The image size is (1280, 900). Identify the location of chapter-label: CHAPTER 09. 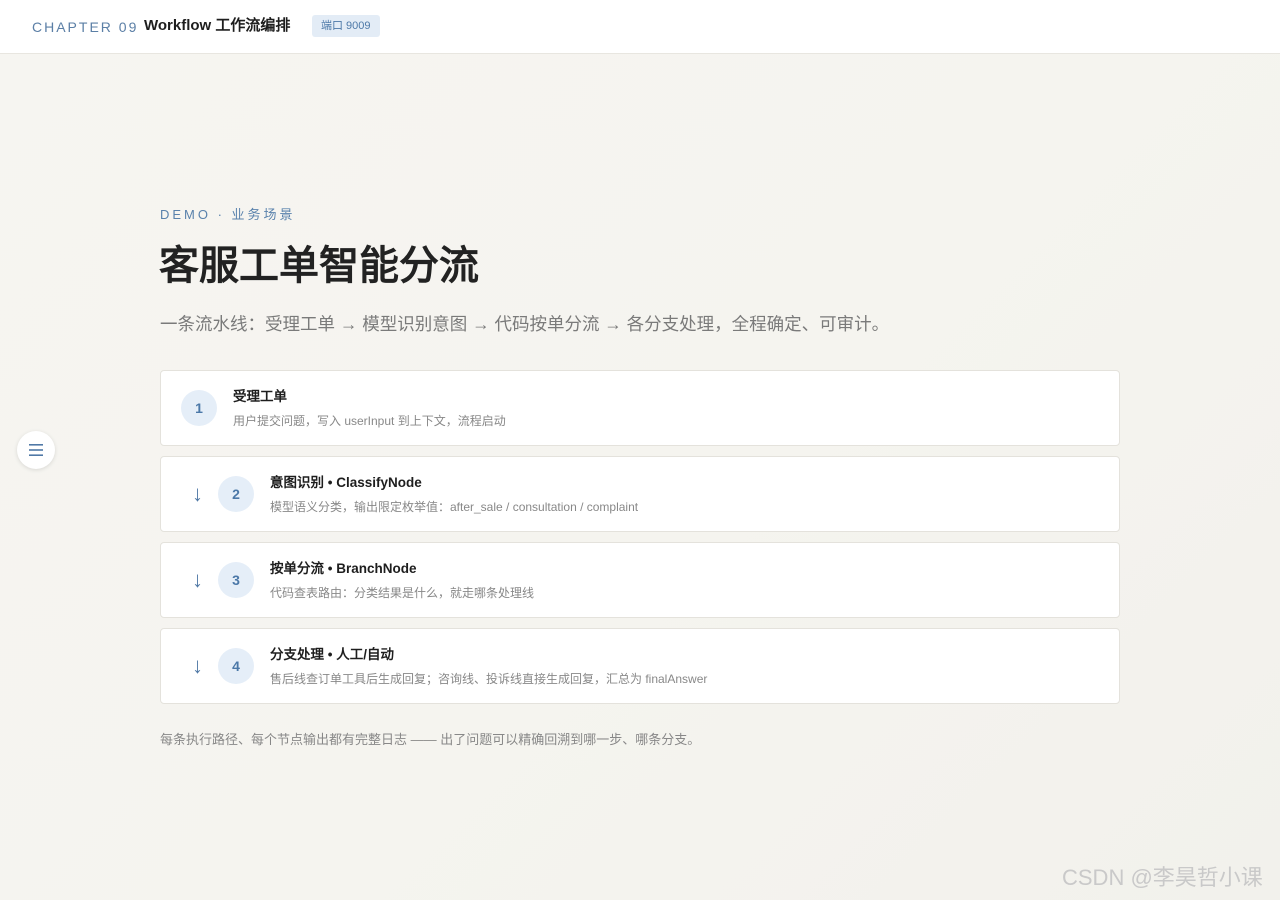
(85, 27).